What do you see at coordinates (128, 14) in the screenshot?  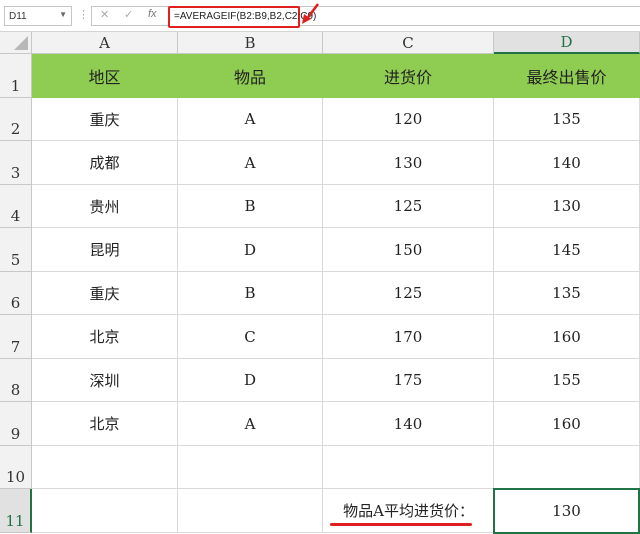 I see `enter-icon: ✓` at bounding box center [128, 14].